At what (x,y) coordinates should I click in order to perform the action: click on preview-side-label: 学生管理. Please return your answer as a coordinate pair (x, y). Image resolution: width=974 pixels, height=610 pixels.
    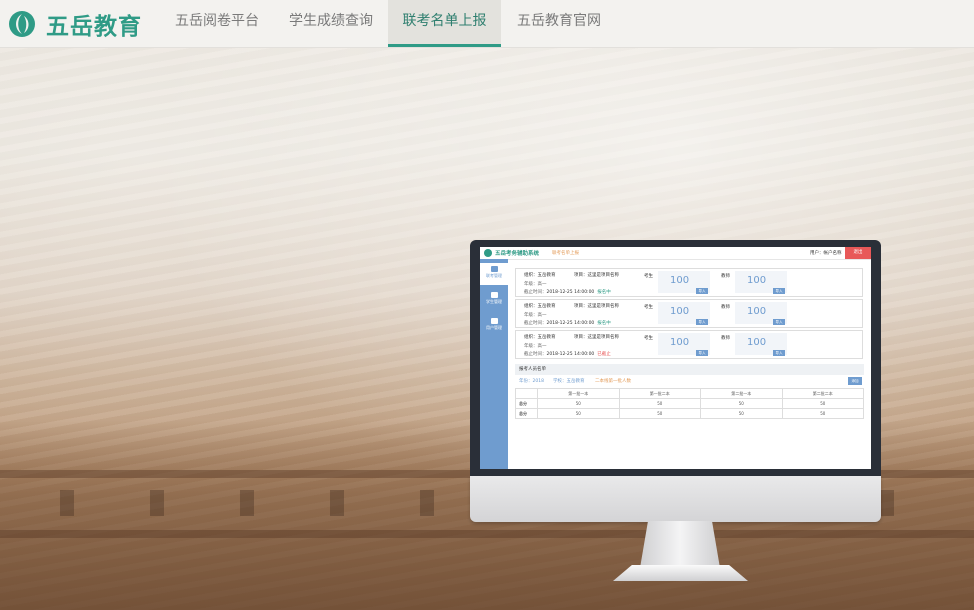
    Looking at the image, I should click on (494, 301).